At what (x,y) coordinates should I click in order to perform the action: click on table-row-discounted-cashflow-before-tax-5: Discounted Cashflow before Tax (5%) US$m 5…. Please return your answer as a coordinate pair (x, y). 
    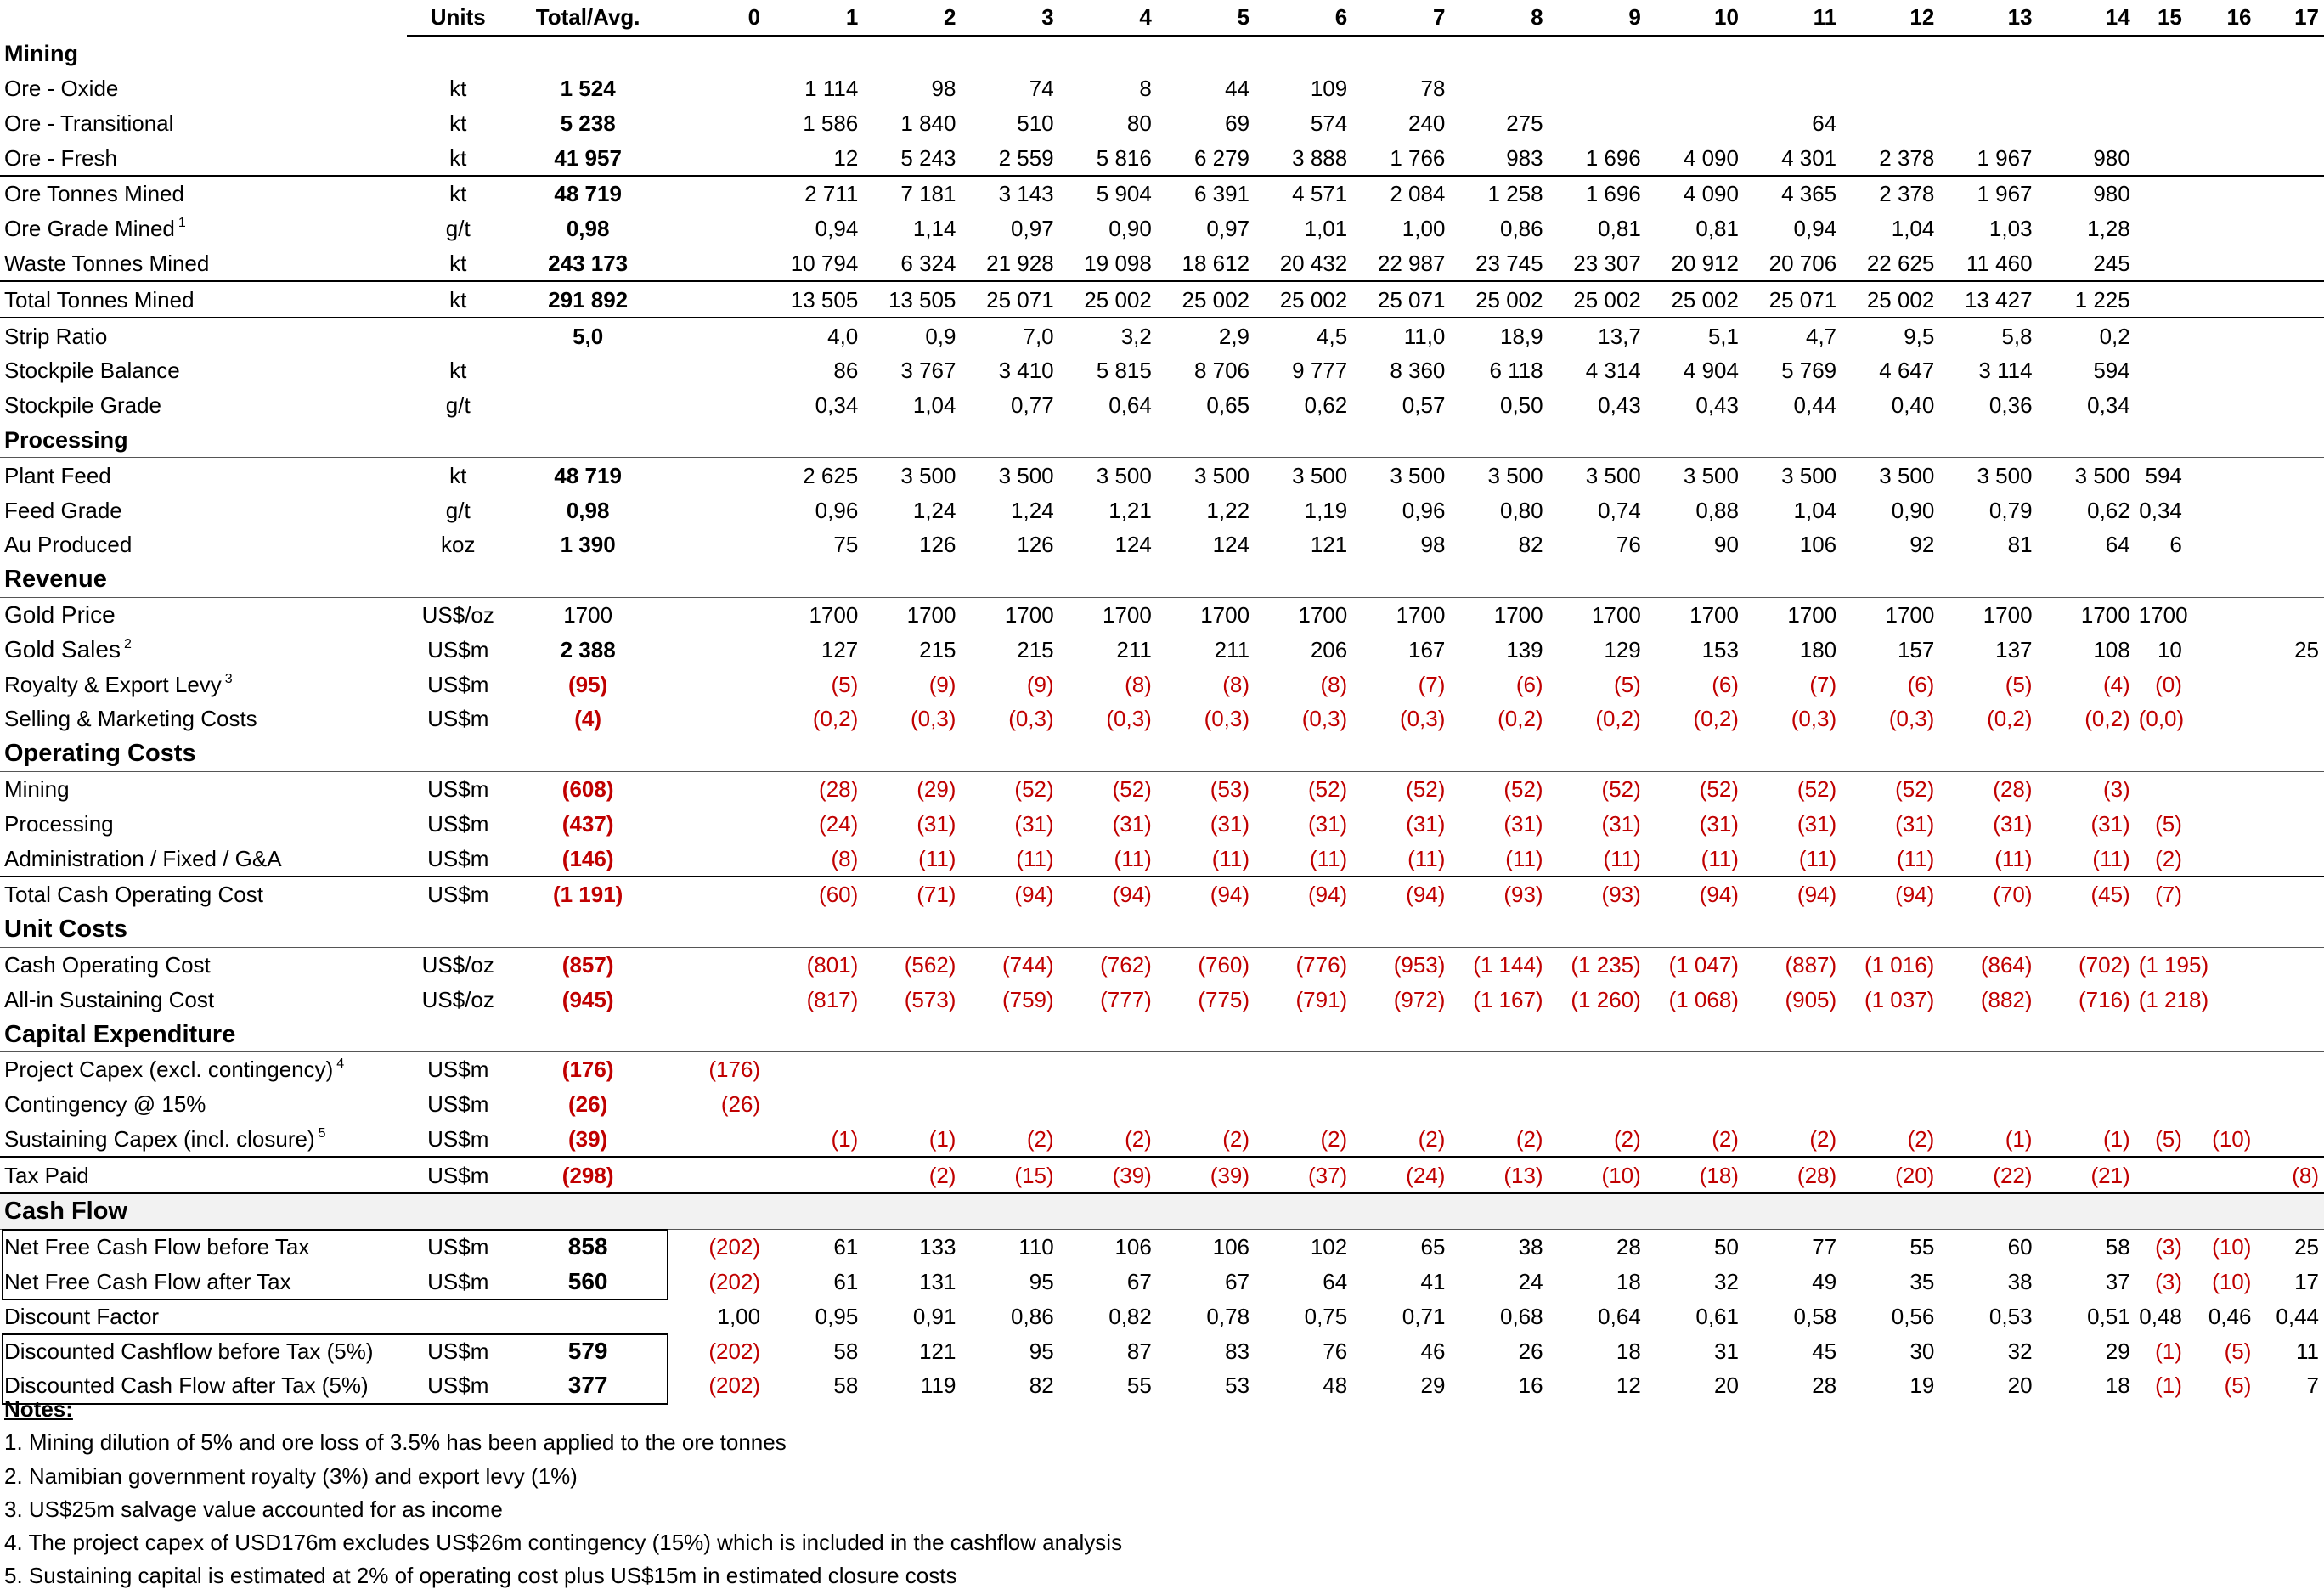
    Looking at the image, I should click on (1162, 1350).